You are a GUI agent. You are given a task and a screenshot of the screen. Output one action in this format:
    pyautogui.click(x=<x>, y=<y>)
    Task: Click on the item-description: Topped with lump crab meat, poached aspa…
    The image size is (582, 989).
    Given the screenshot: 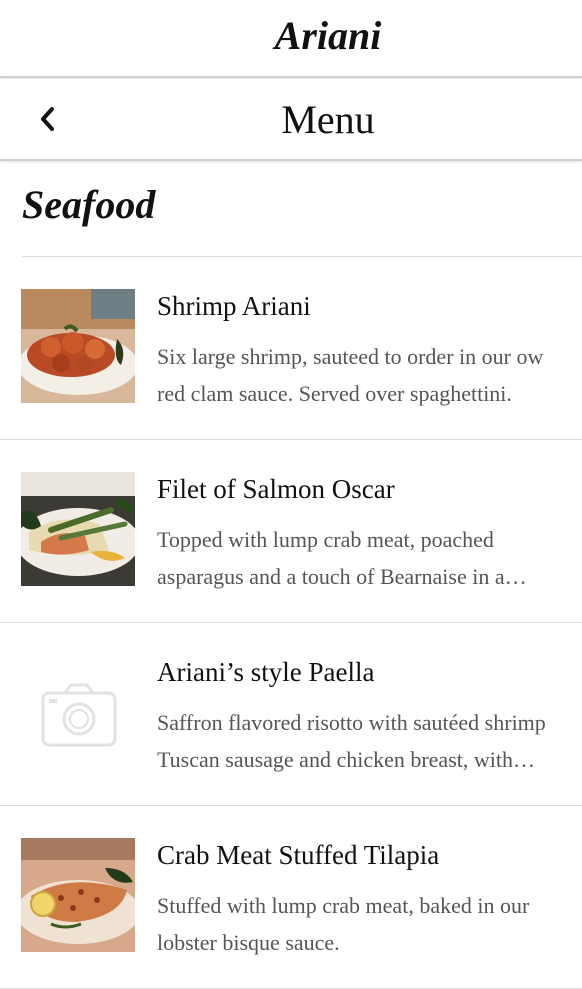 What is the action you would take?
    pyautogui.click(x=369, y=558)
    